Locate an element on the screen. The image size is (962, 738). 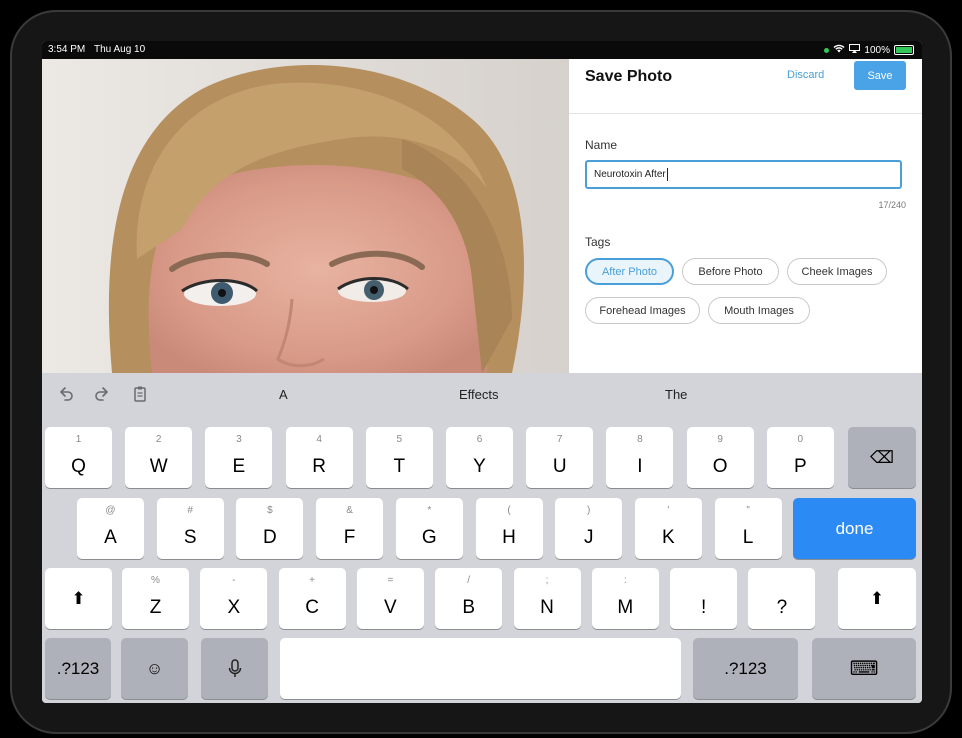
key-char: U is located at coordinates (559, 466).